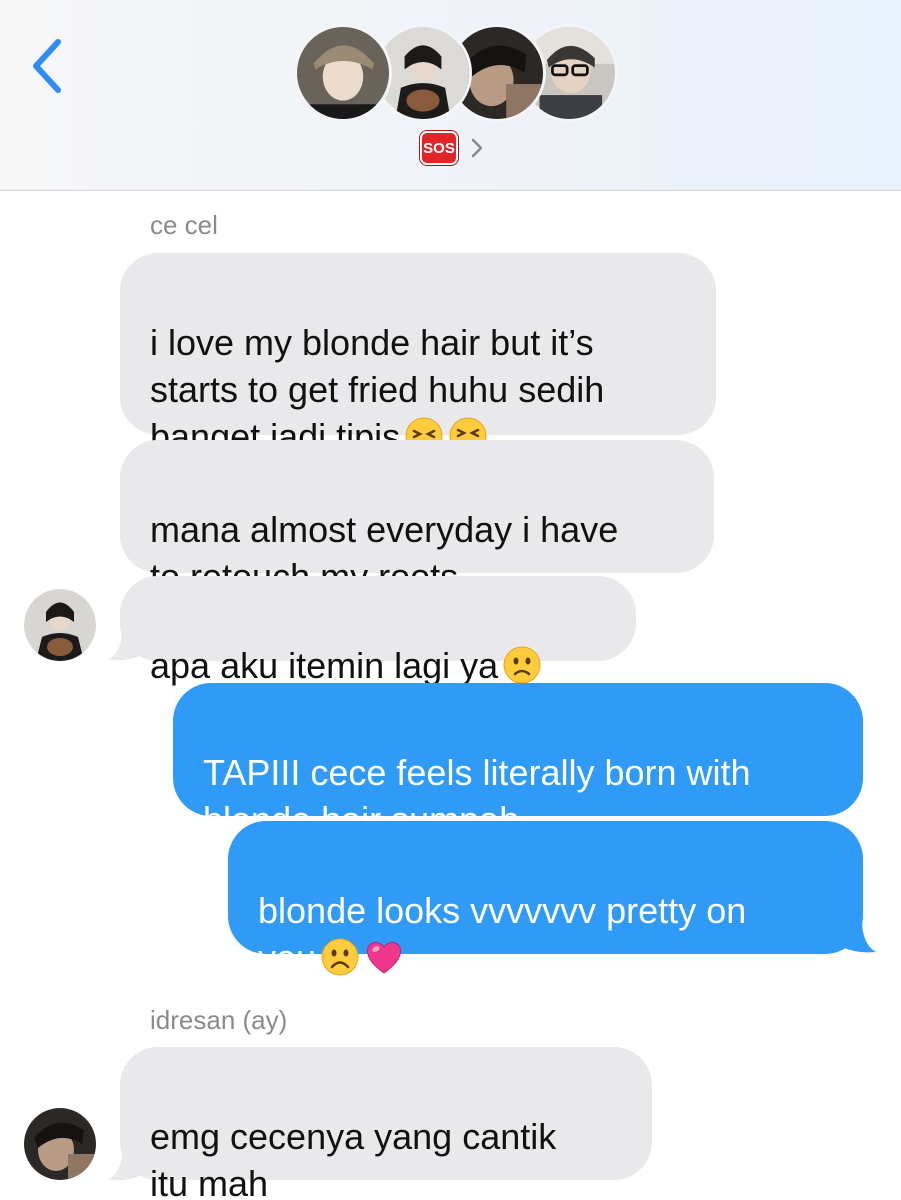 The height and width of the screenshot is (1200, 901). Describe the element at coordinates (340, 957) in the screenshot. I see `frowning-face-icon` at that location.